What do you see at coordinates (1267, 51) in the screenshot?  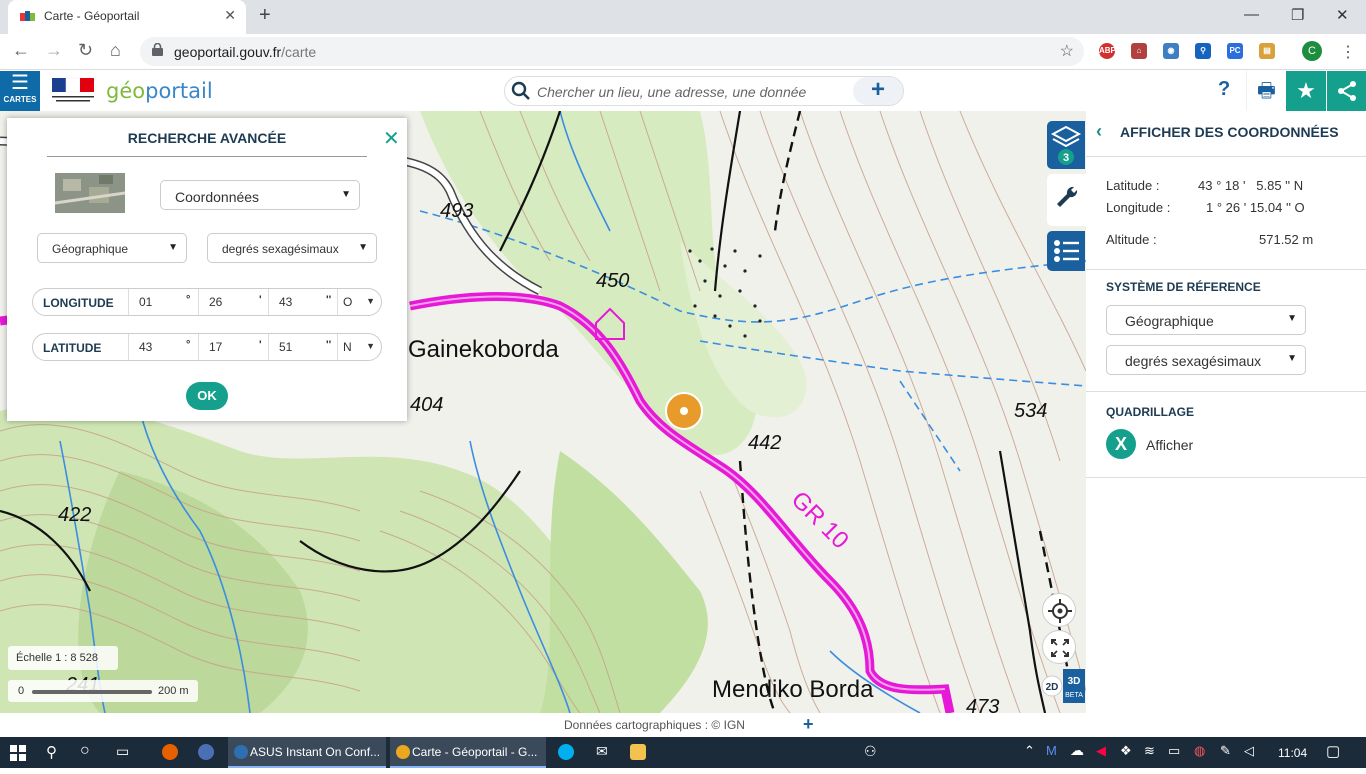 I see `notes-extension-icon: ▤` at bounding box center [1267, 51].